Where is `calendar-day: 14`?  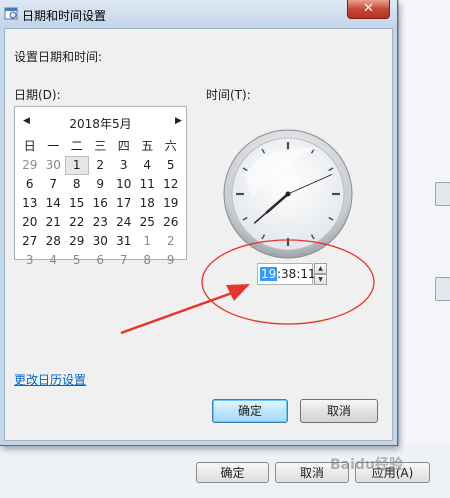 calendar-day: 14 is located at coordinates (54, 203).